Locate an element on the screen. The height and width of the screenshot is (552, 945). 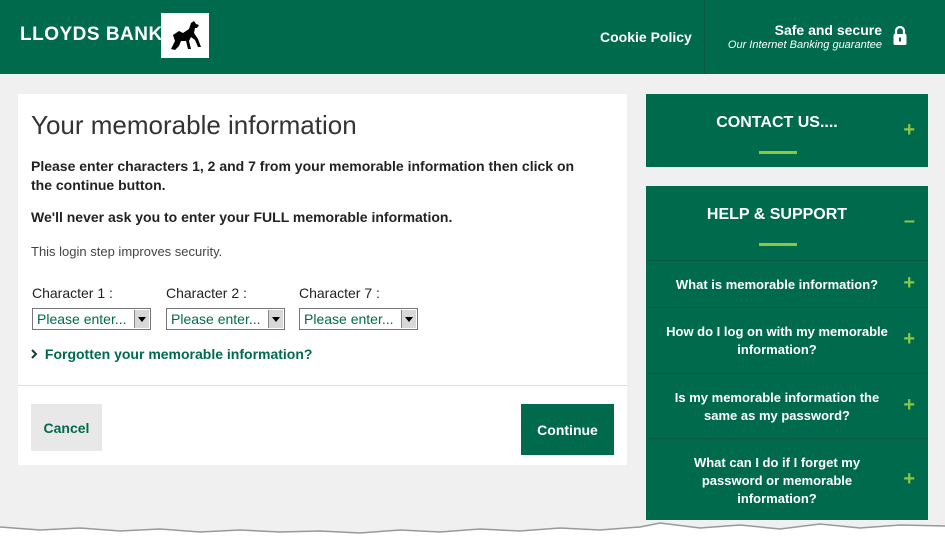
torn-edge-decoration is located at coordinates (472, 536).